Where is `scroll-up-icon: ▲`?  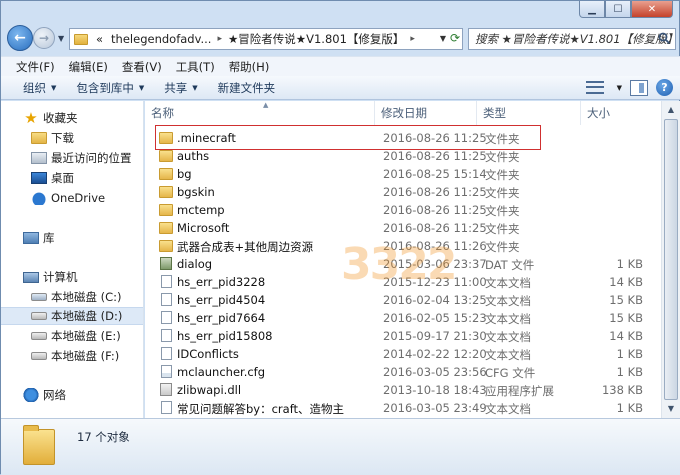
scroll-up-icon: ▲ is located at coordinates (671, 109).